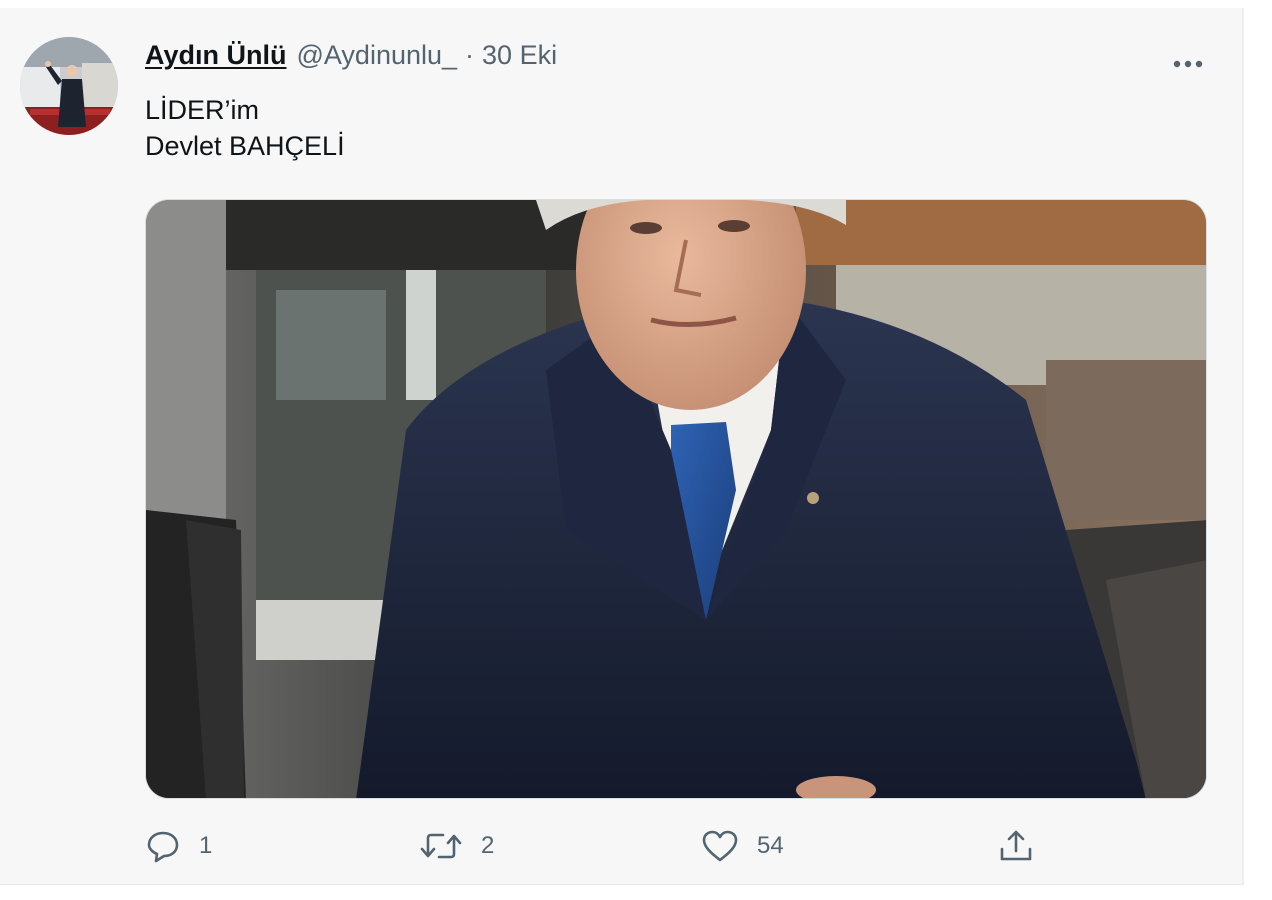 Image resolution: width=1272 pixels, height=900 pixels. I want to click on retweet-arrows-icon, so click(441, 846).